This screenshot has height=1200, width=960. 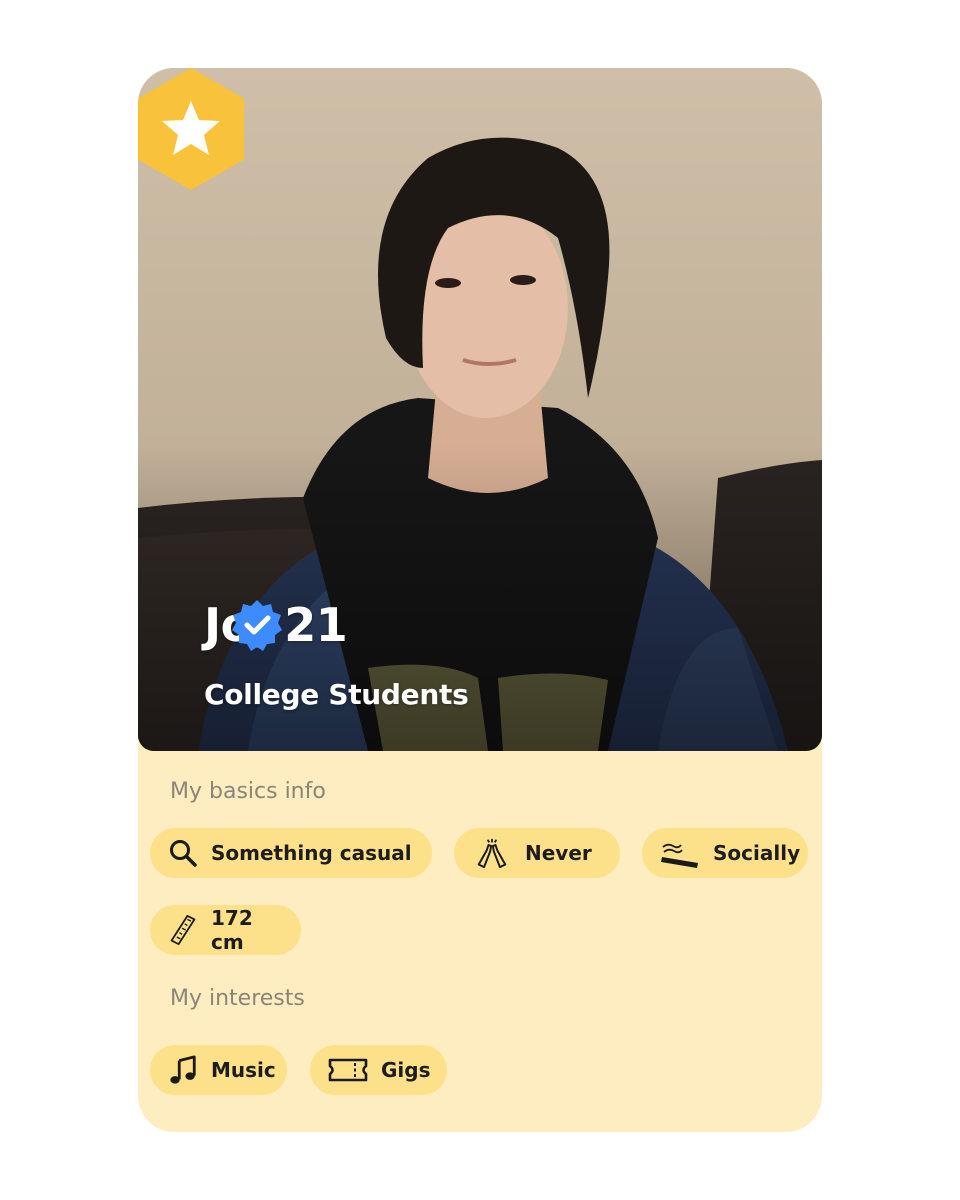 I want to click on basics-chip-height: 172 cm, so click(x=225, y=930).